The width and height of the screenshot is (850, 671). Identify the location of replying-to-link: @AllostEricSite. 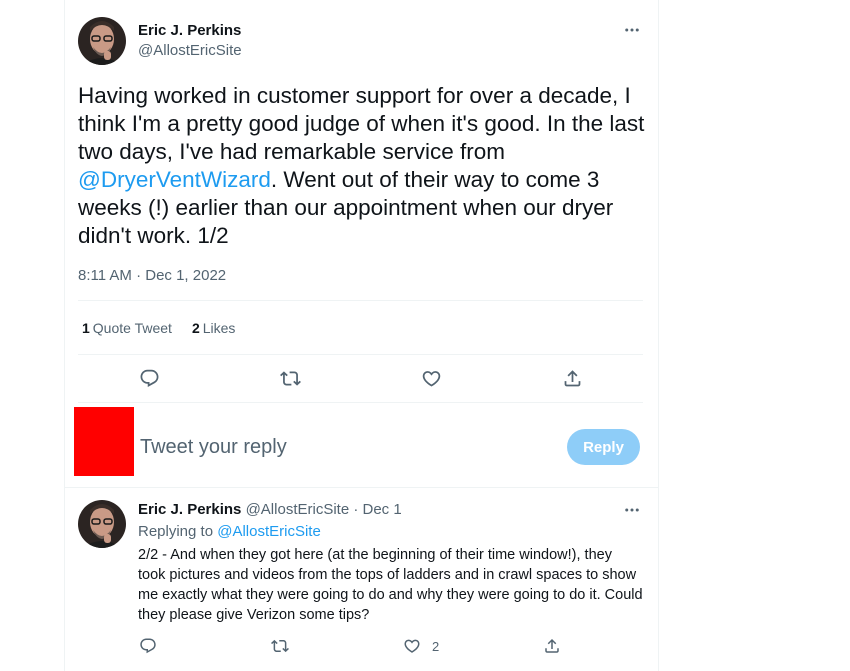
(269, 531).